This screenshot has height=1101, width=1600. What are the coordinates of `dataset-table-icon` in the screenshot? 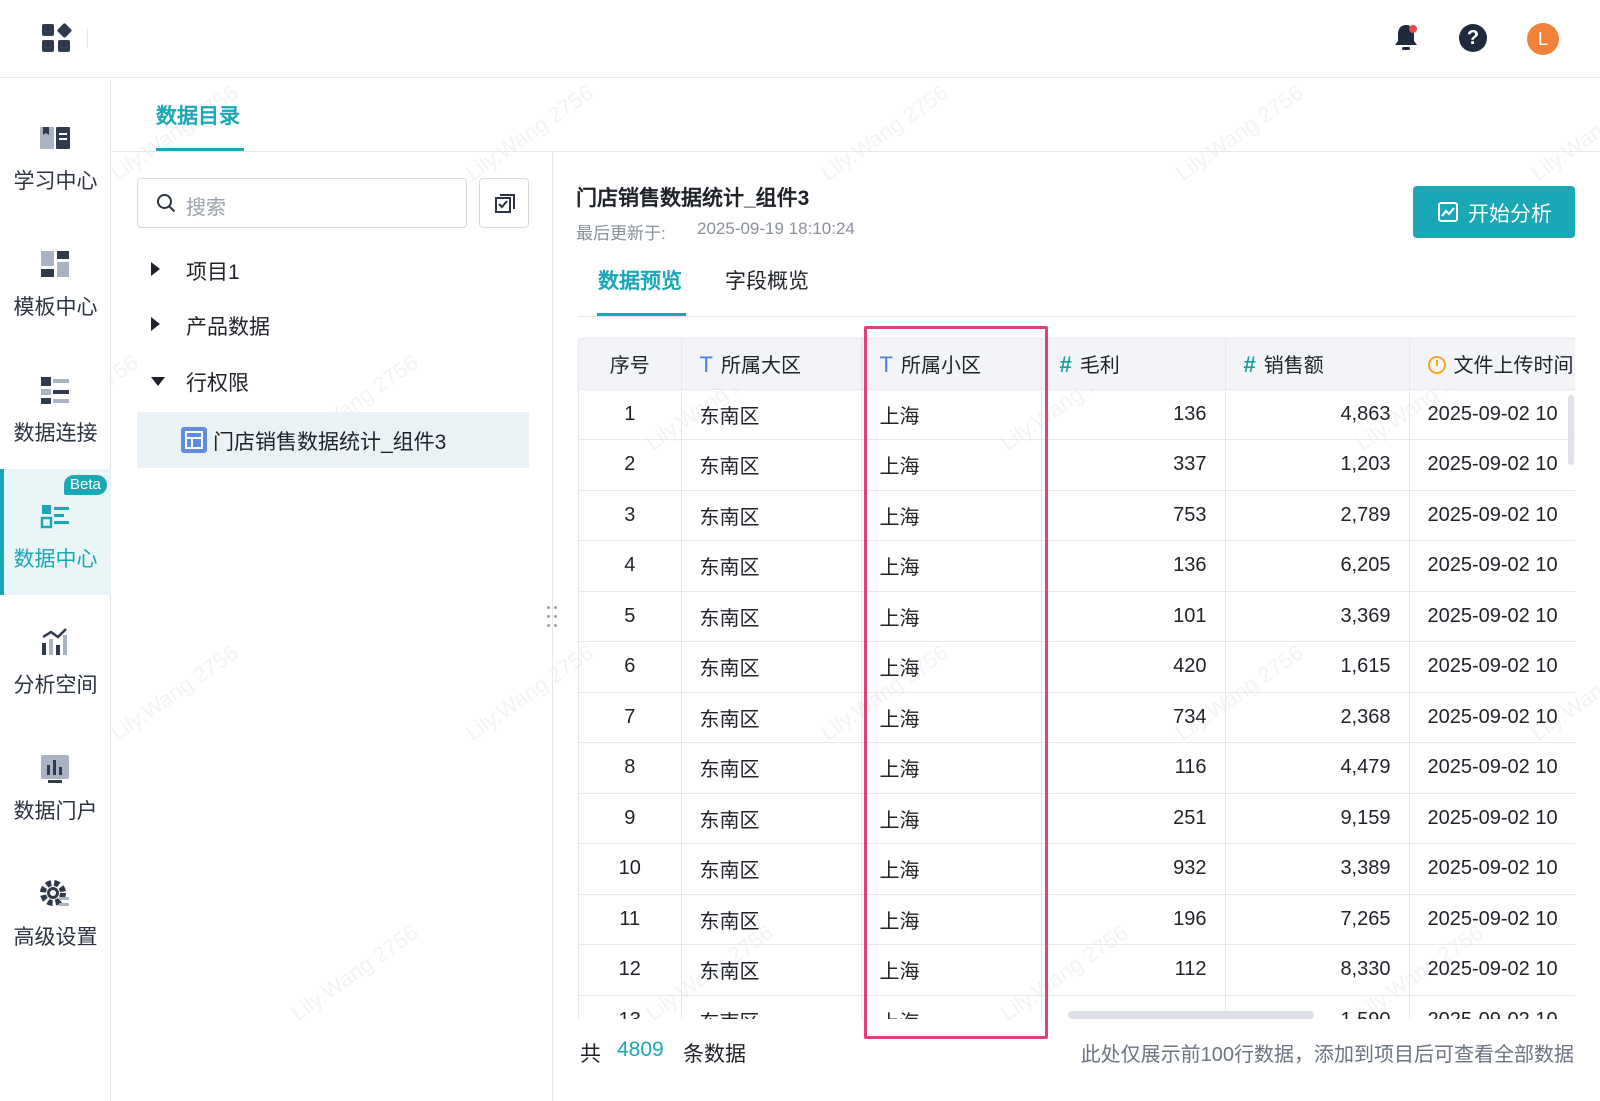 It's located at (194, 440).